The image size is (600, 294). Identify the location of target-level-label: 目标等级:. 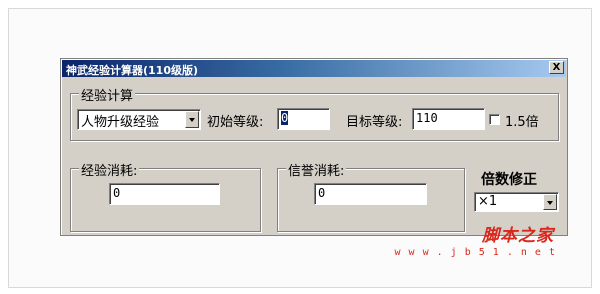
(374, 122).